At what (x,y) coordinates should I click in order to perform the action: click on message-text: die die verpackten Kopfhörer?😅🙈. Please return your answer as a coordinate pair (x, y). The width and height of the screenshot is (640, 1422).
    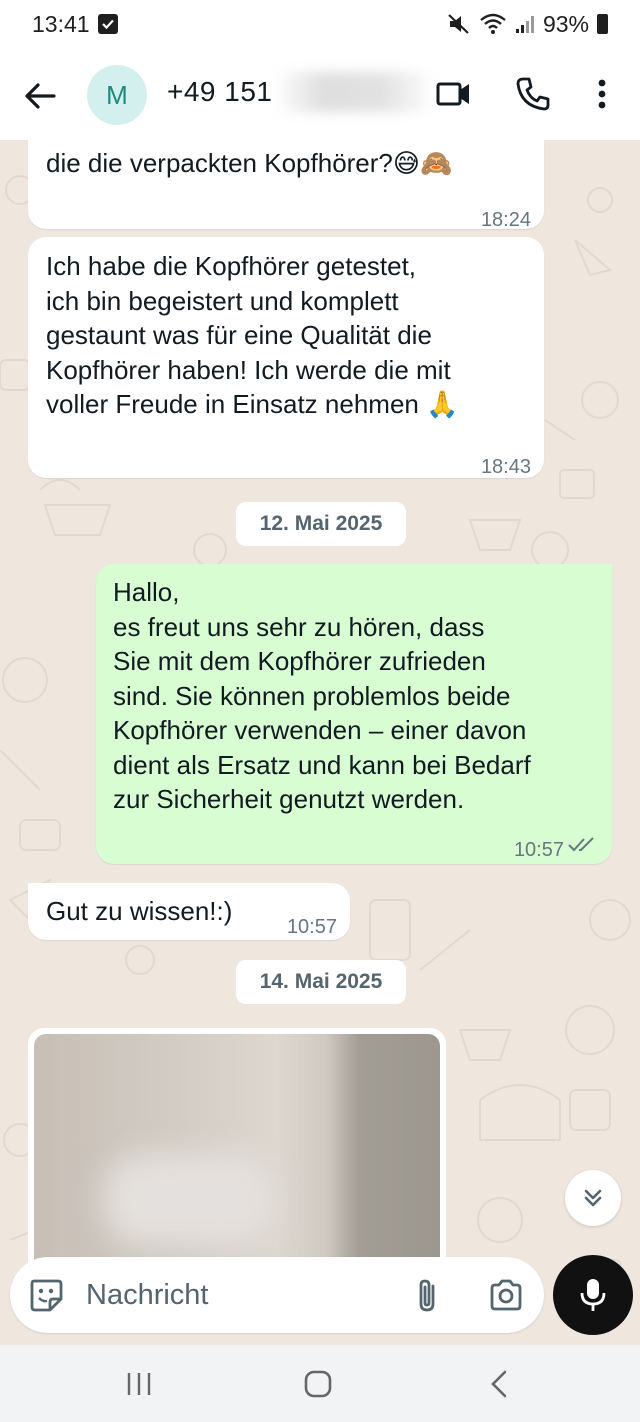
    Looking at the image, I should click on (249, 163).